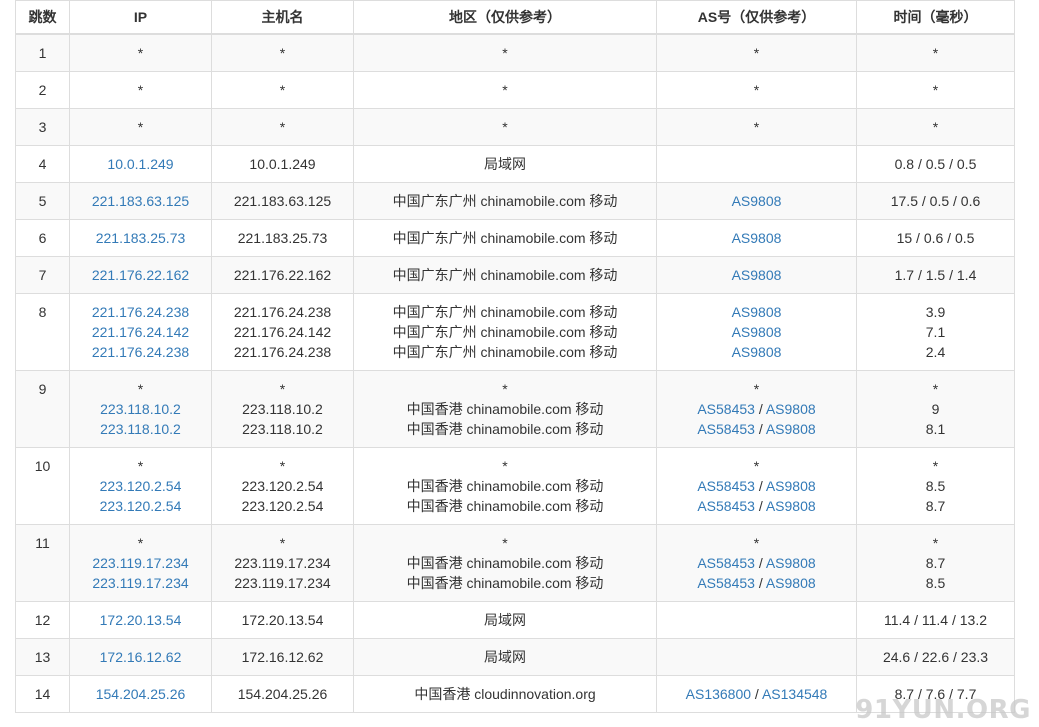 This screenshot has width=1039, height=727. I want to click on time-cell: 17.5 / 0.5 / 0.6, so click(935, 201).